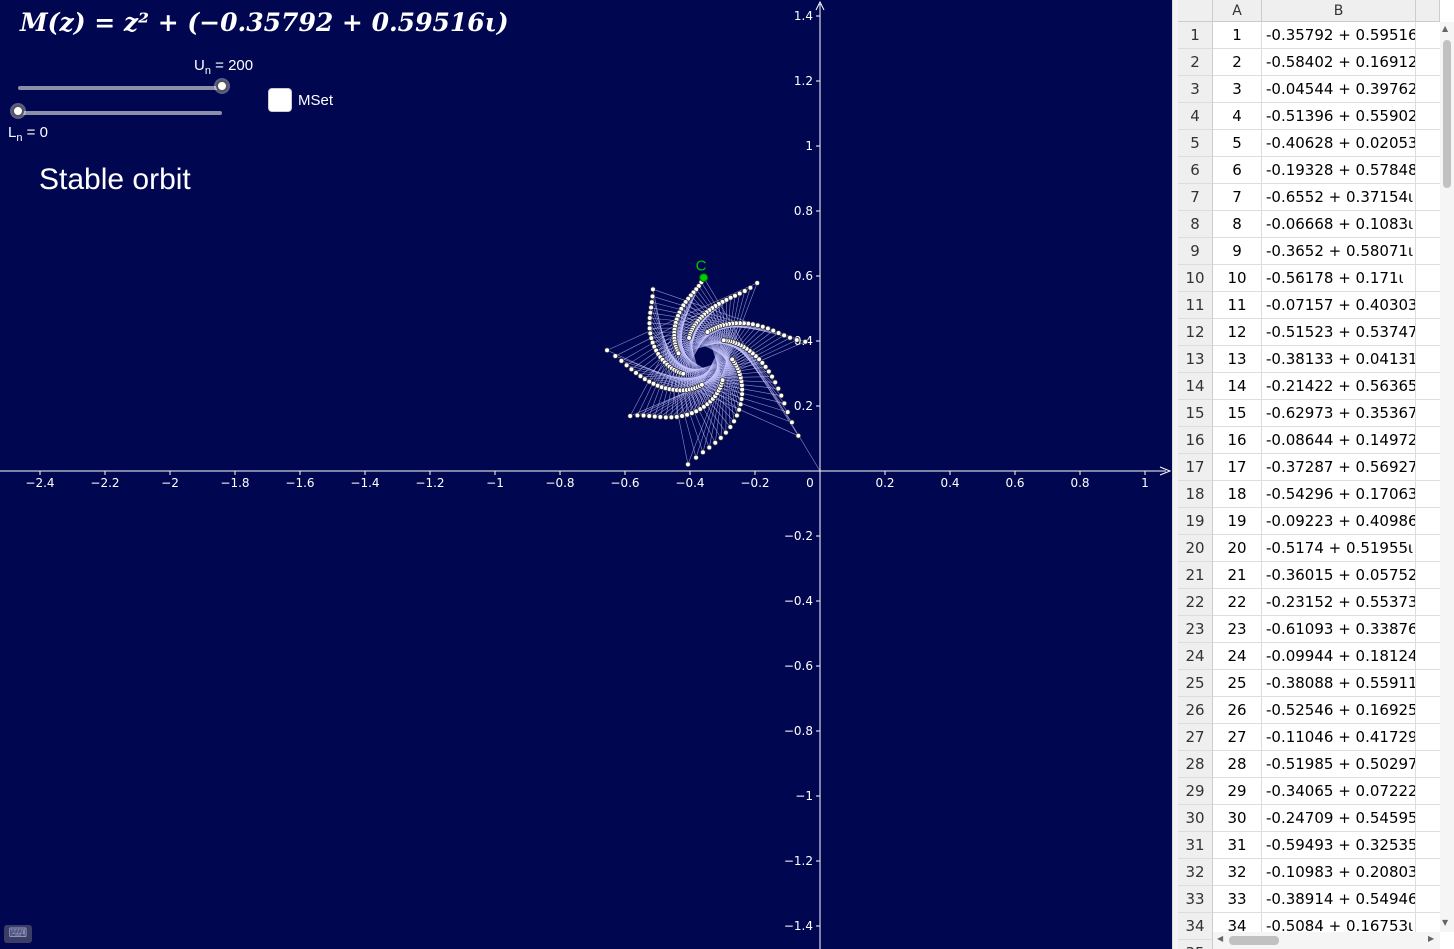  What do you see at coordinates (1195, 872) in the screenshot?
I see `row-number: 32` at bounding box center [1195, 872].